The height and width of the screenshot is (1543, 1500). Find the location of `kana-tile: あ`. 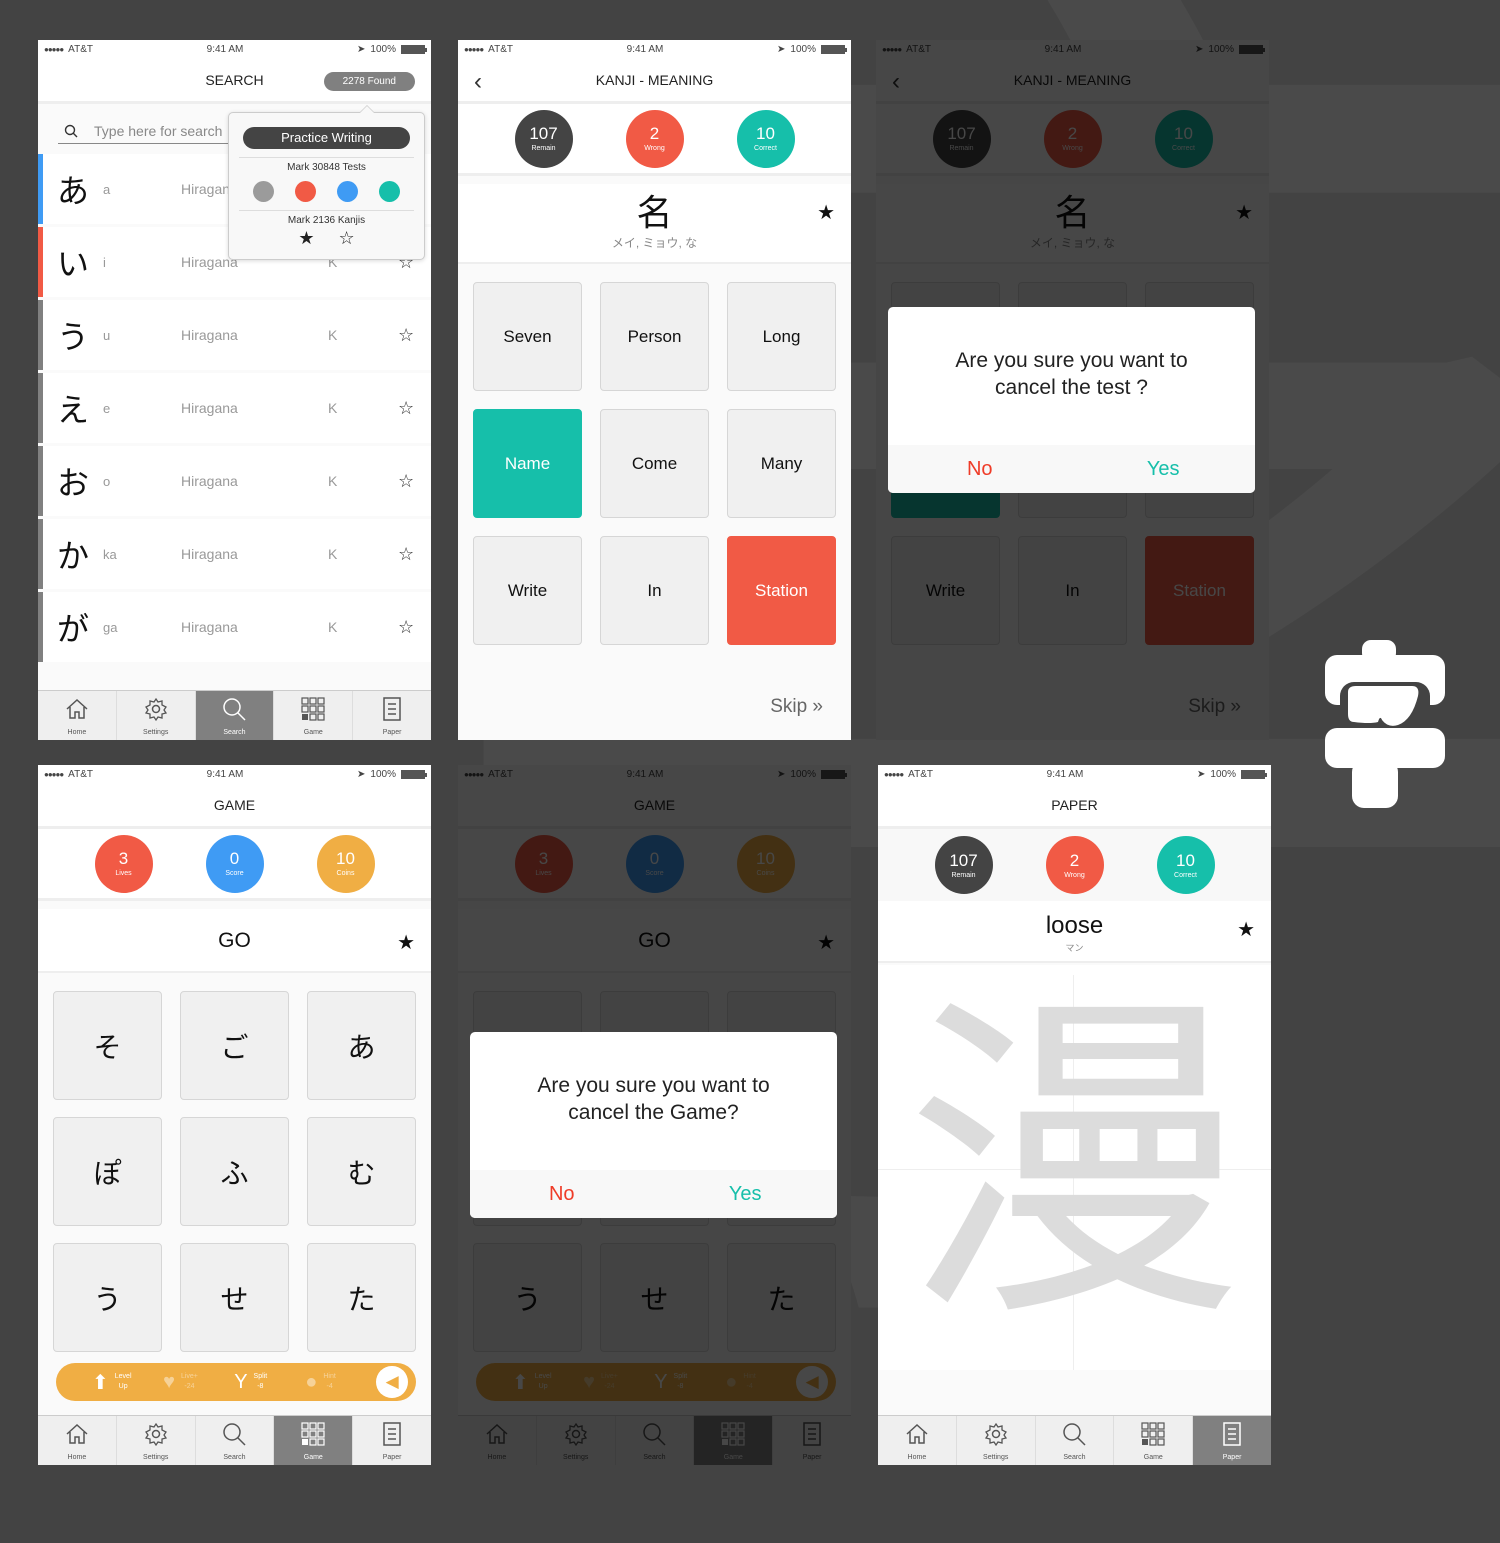

kana-tile: あ is located at coordinates (361, 1045).